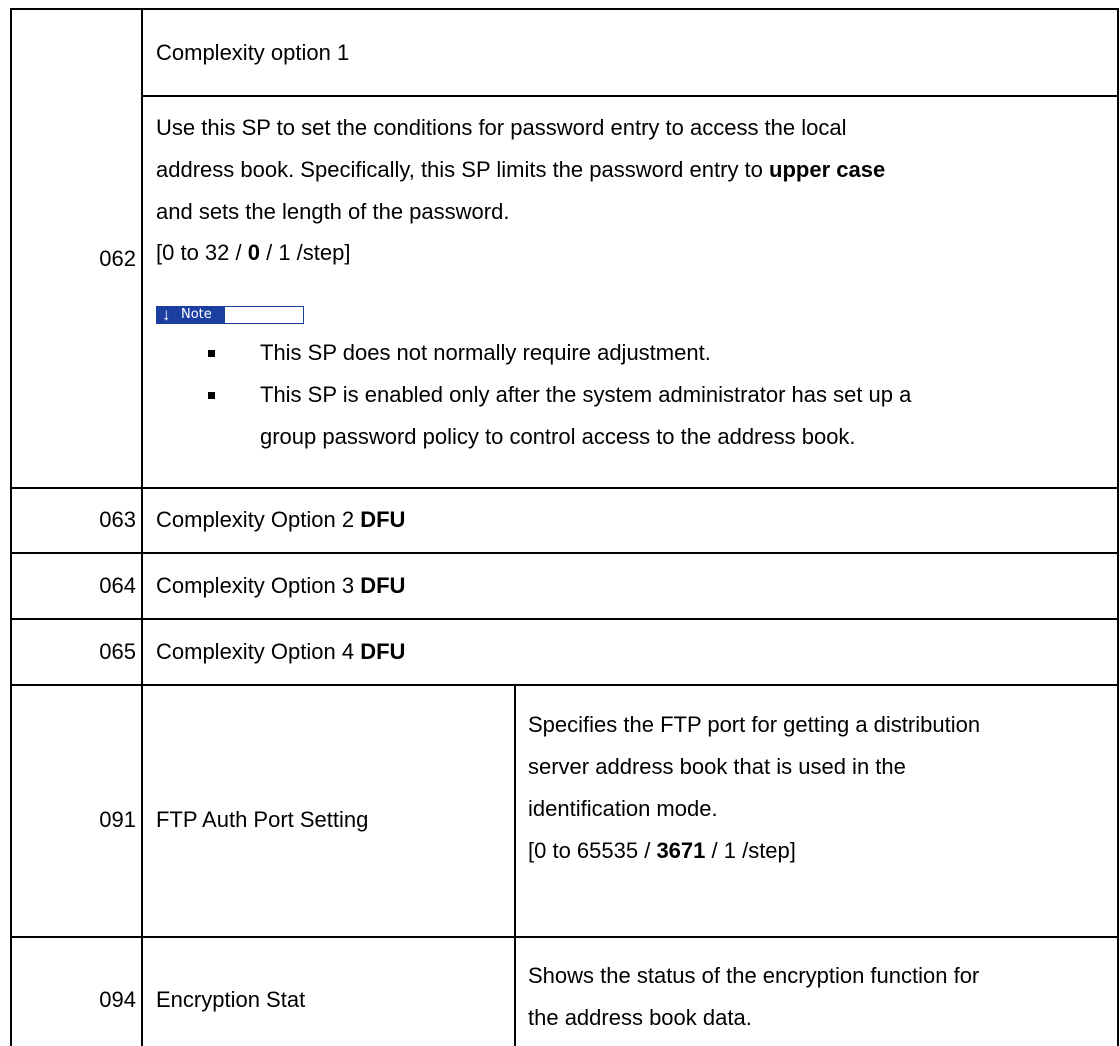 Image resolution: width=1120 pixels, height=1046 pixels. Describe the element at coordinates (515, 865) in the screenshot. I see `column-divider-description` at that location.